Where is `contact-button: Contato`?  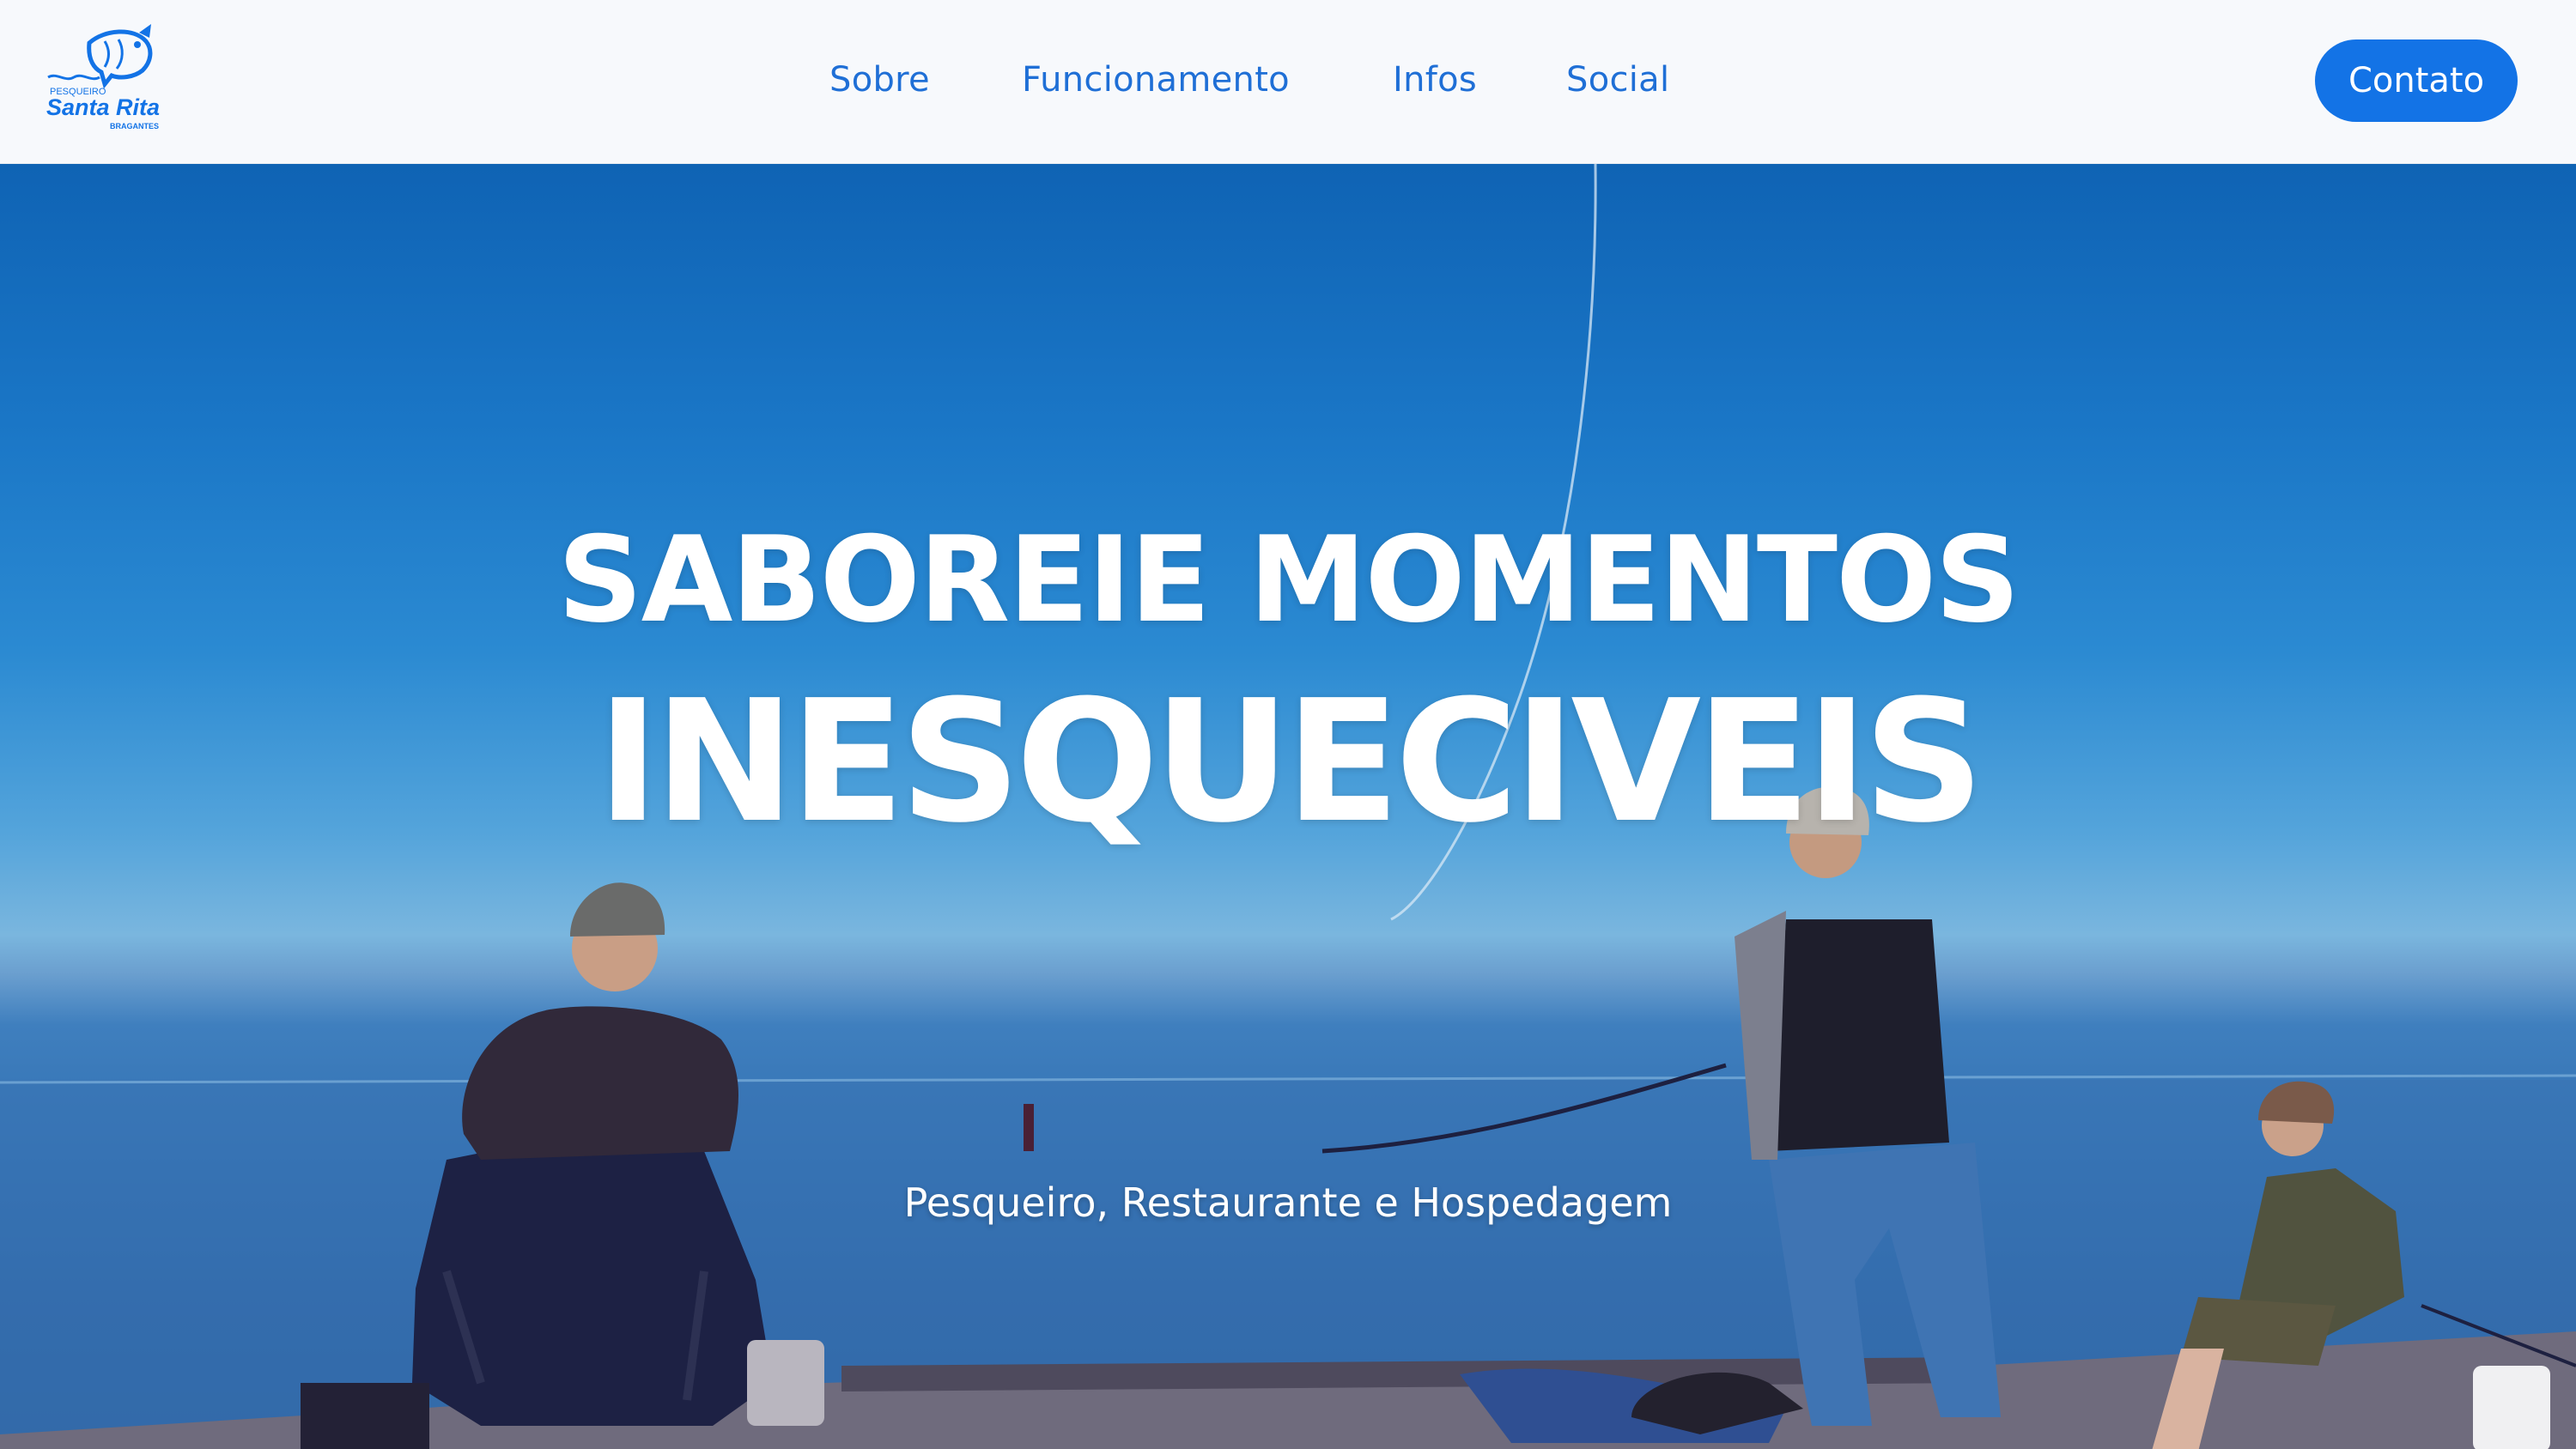 contact-button: Contato is located at coordinates (2416, 80).